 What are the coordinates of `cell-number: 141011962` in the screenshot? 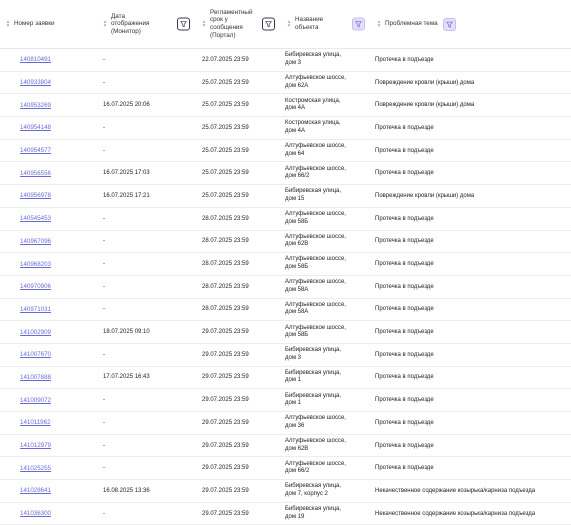 It's located at (48, 423).